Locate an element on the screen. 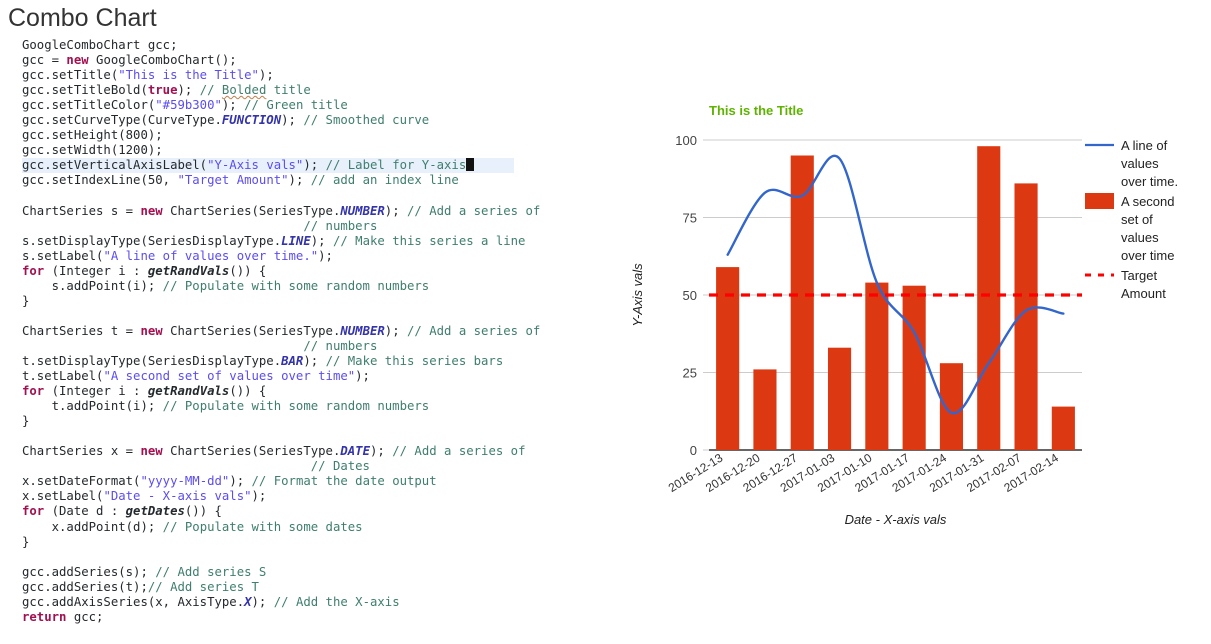  y-axis-tick-label: 75 is located at coordinates (690, 218).